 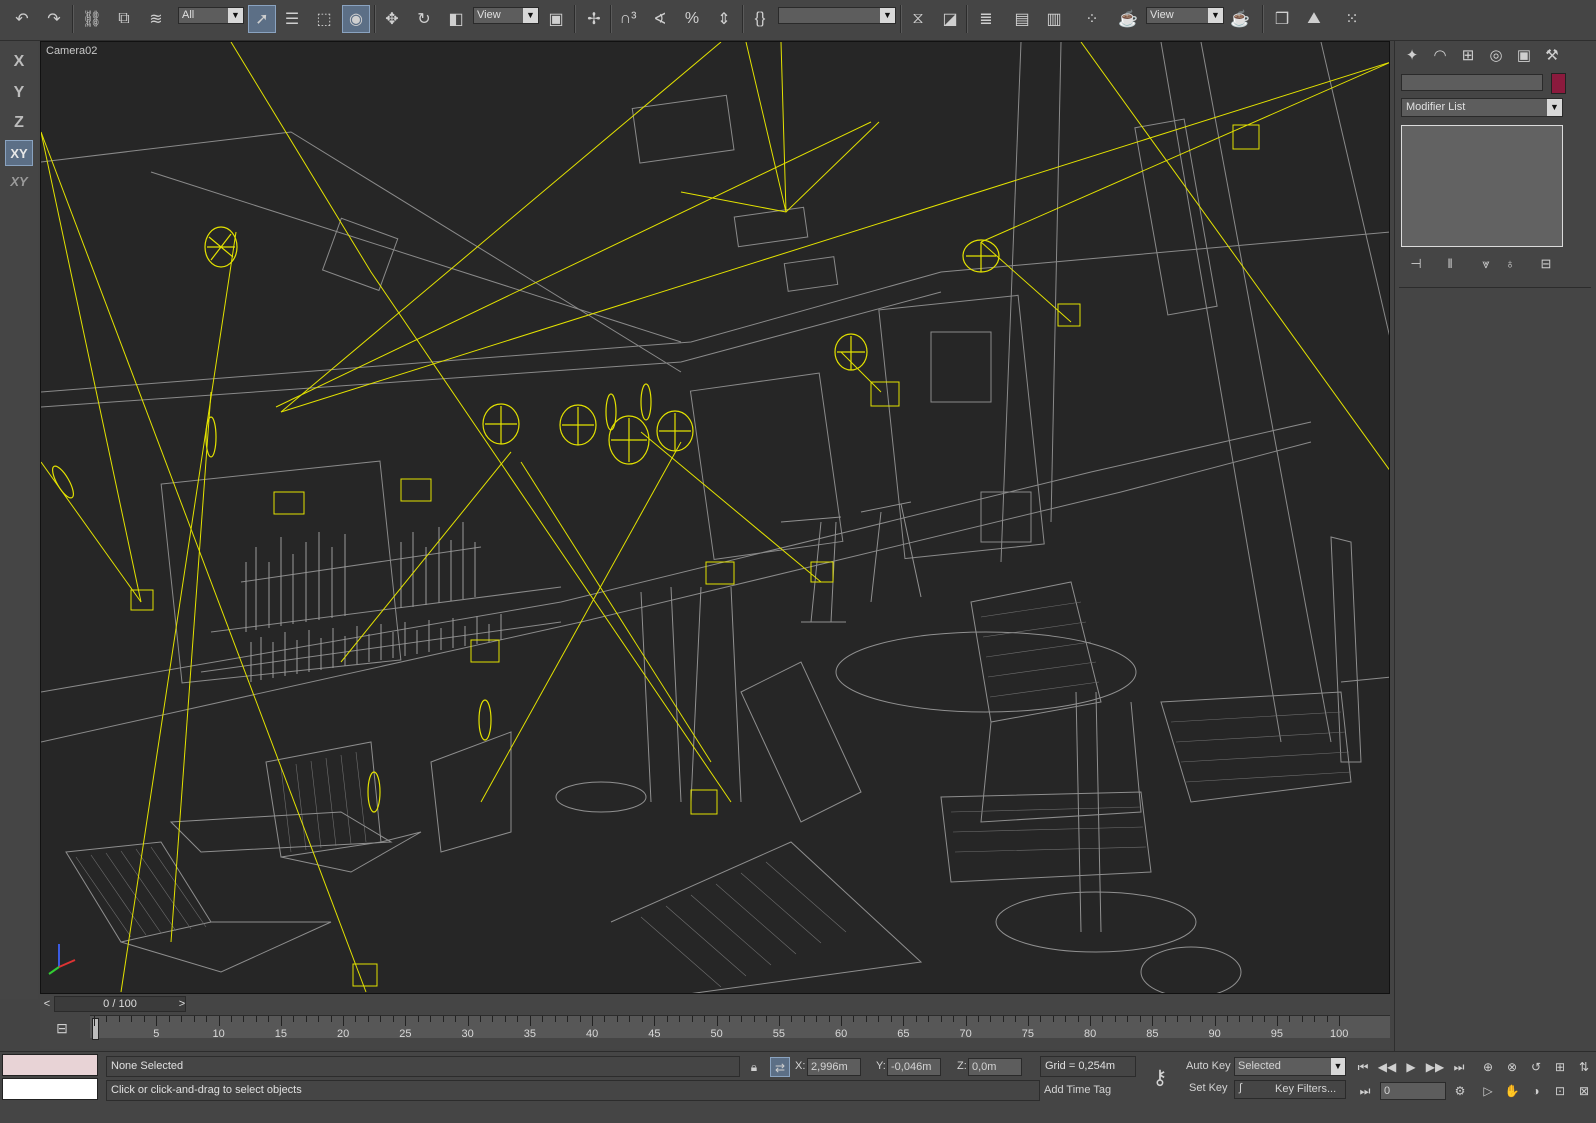 What do you see at coordinates (740, 1027) in the screenshot?
I see `track-bar-strip: 5 10 15 20 25 30 35 40 45 50 55 60 65 70 75 80 85 90 95 100` at bounding box center [740, 1027].